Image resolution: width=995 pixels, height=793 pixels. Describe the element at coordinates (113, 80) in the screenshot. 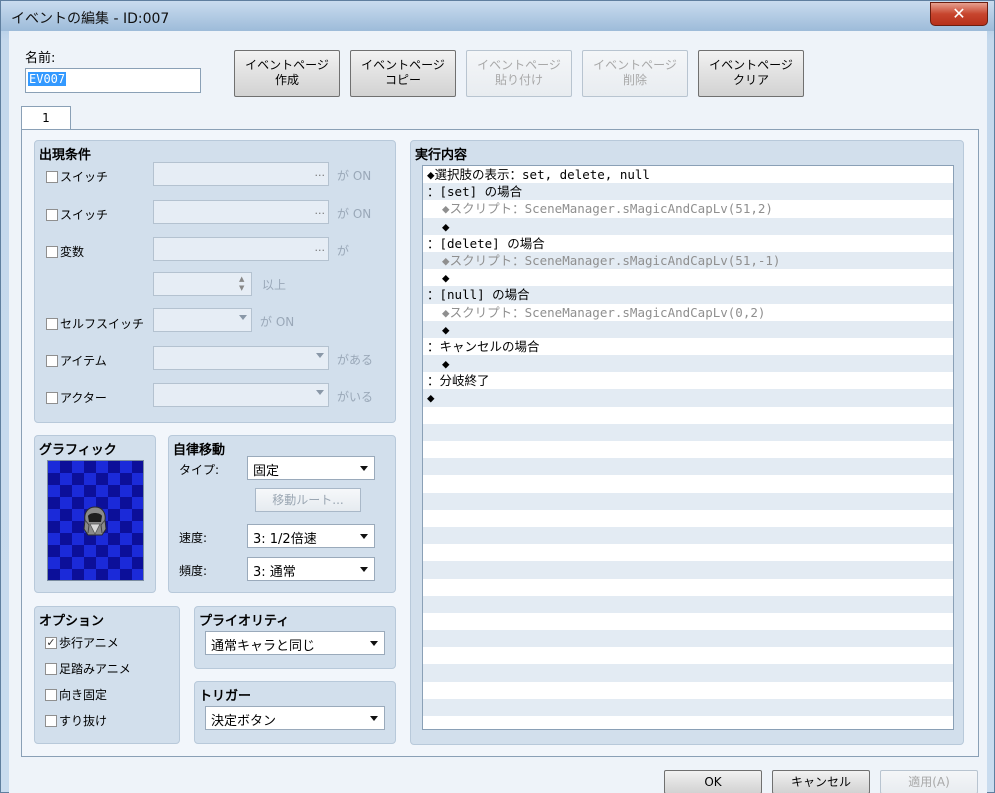

I see `name-input: EV007` at that location.